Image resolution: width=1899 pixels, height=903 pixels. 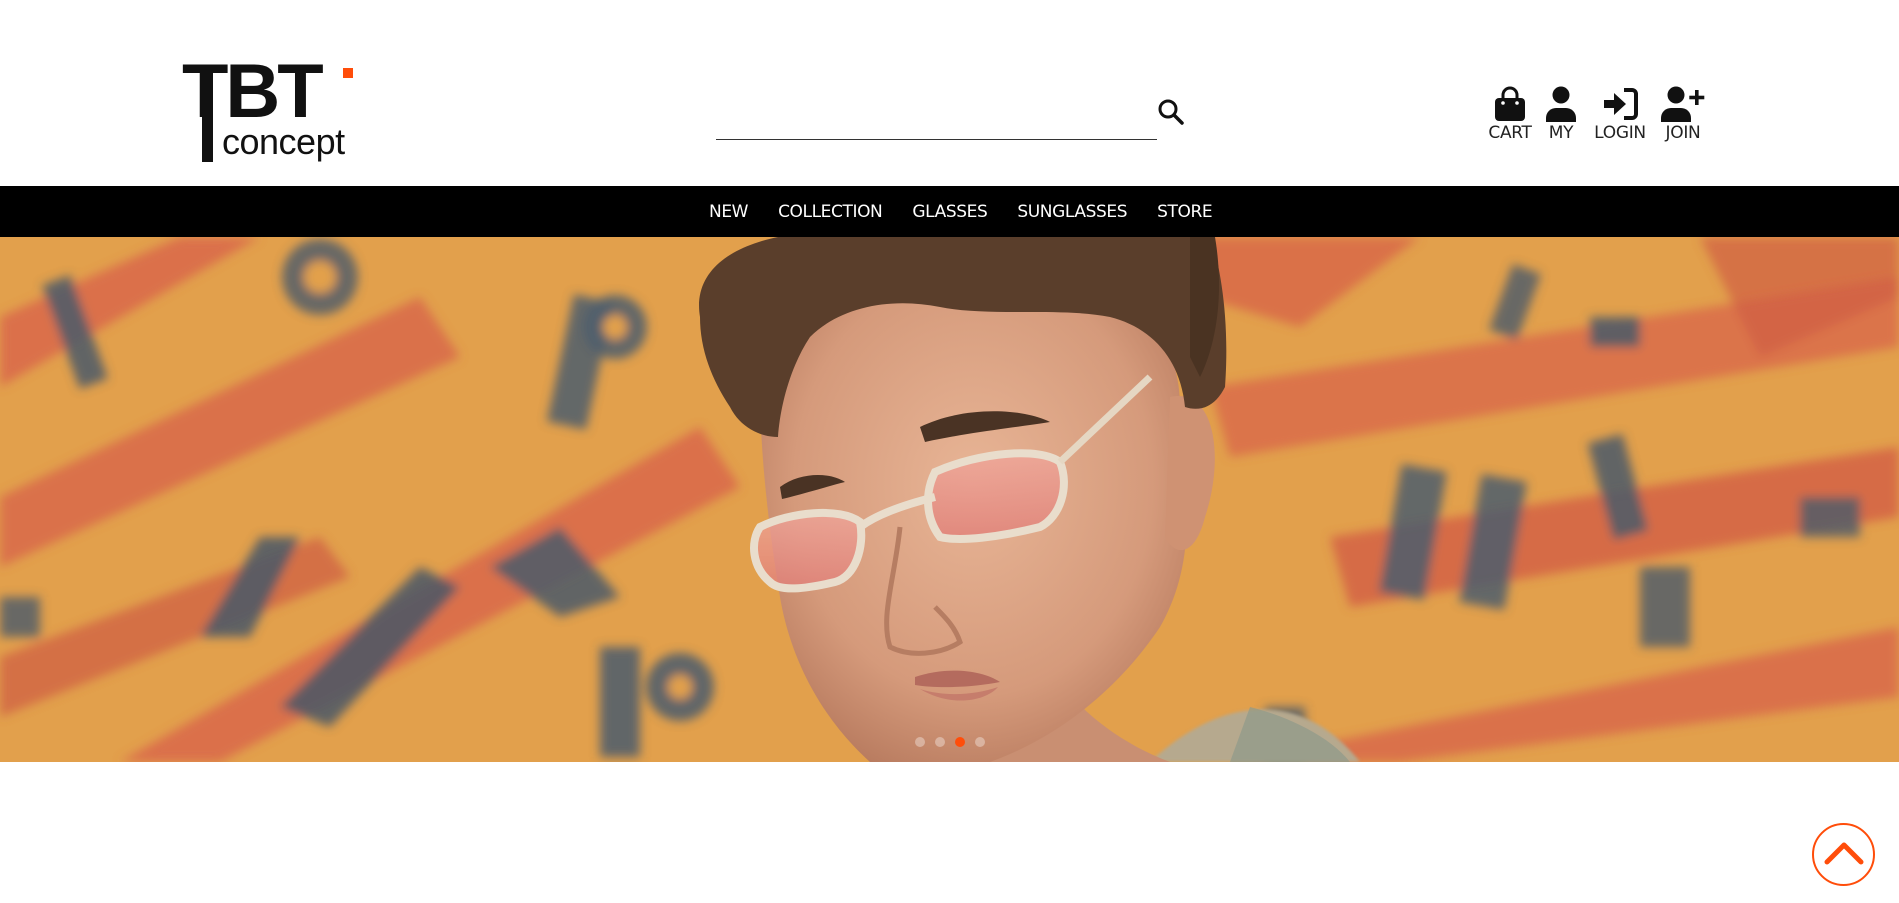 I want to click on login-label: LOGIN, so click(x=1620, y=133).